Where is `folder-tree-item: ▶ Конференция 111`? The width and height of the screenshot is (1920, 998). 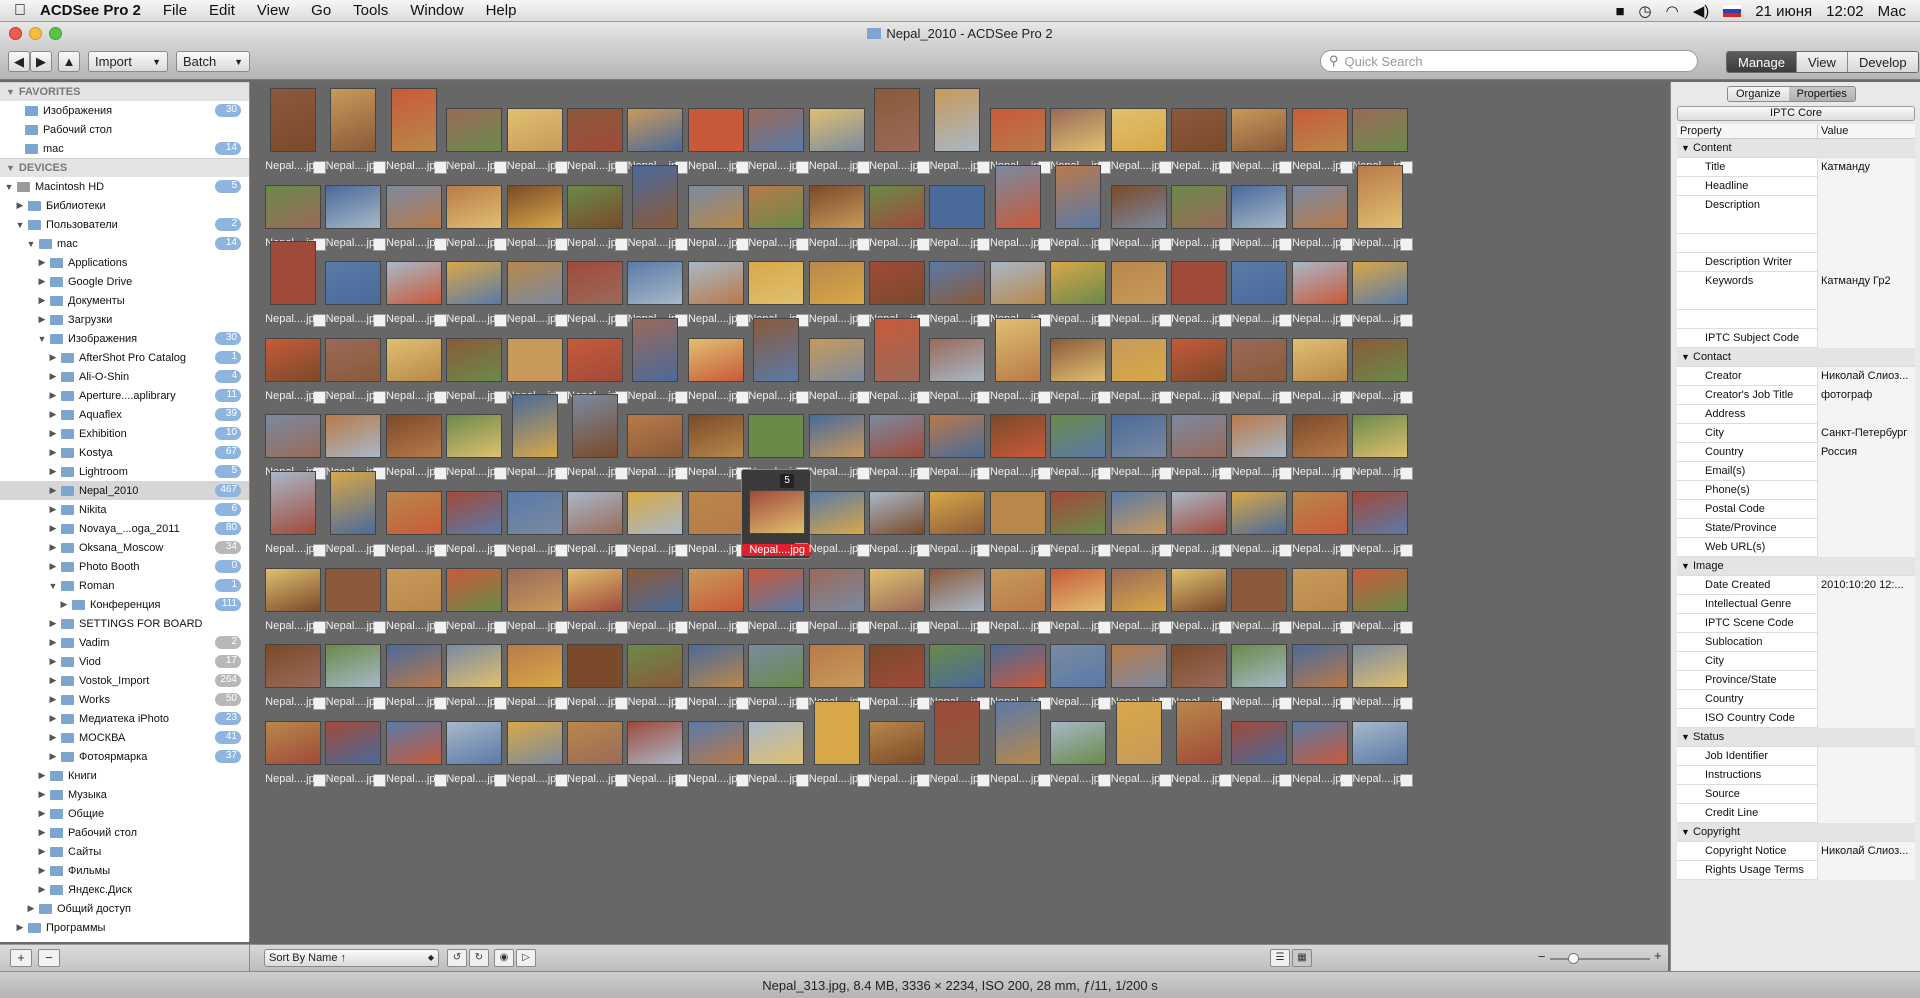 folder-tree-item: ▶ Конференция 111 is located at coordinates (124, 604).